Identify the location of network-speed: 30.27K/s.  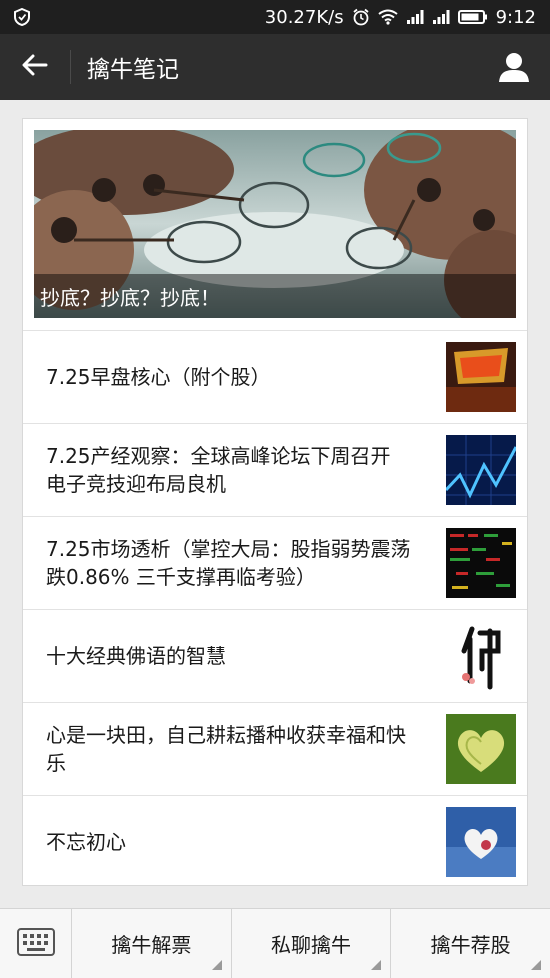
(304, 17).